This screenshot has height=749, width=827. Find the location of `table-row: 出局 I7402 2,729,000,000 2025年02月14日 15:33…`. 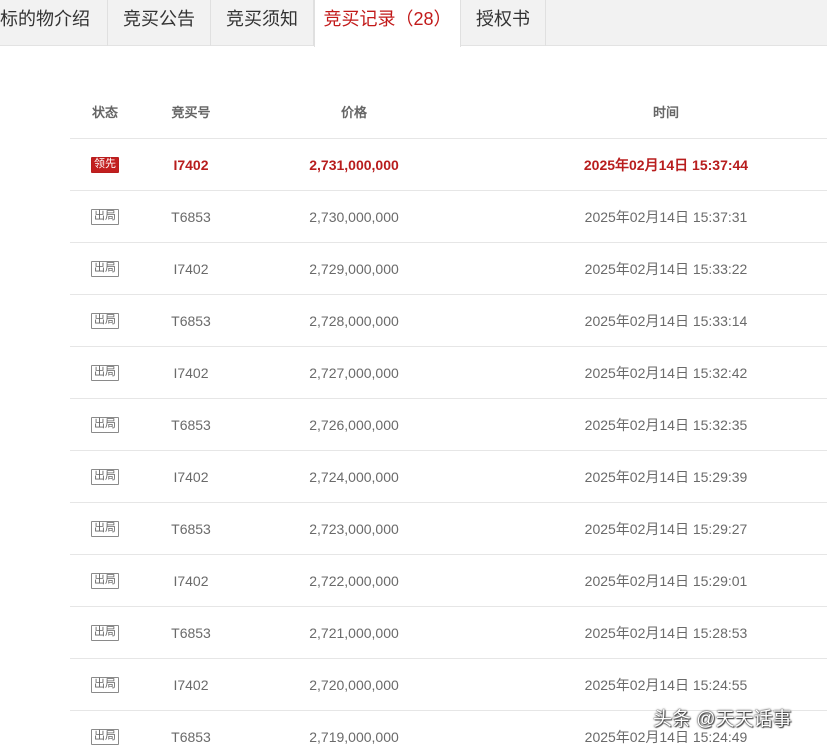

table-row: 出局 I7402 2,729,000,000 2025年02月14日 15:33… is located at coordinates (448, 269).